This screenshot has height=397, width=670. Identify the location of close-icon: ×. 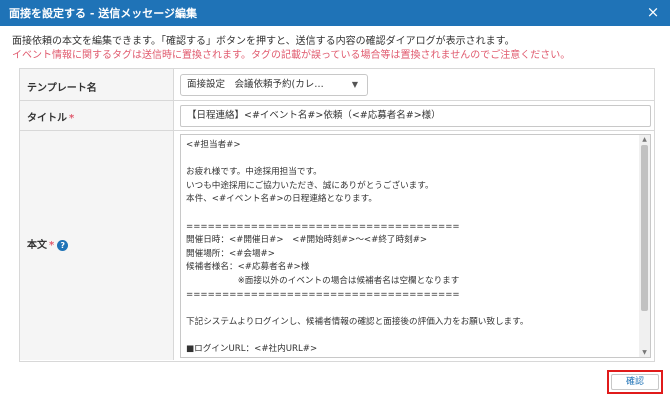
(653, 12).